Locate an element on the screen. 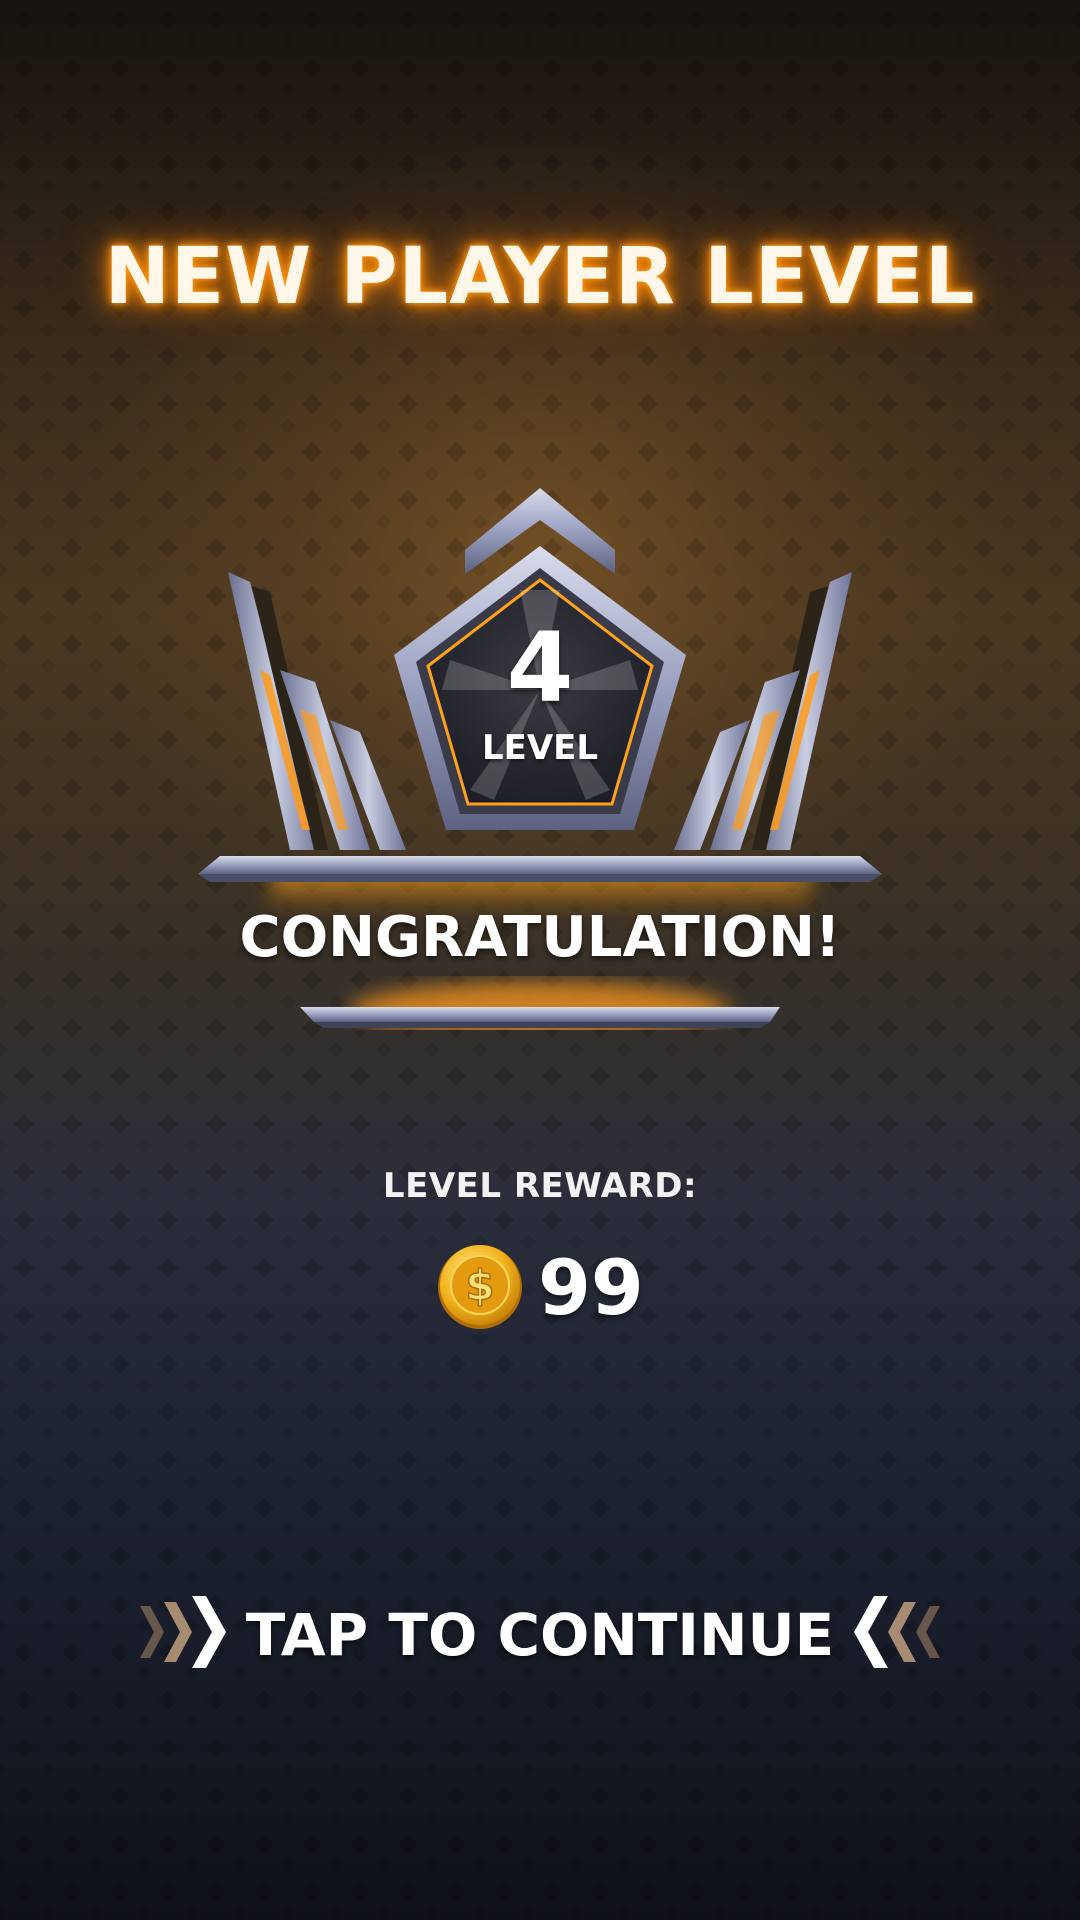 This screenshot has width=1080, height=1920. gold-coin-icon: $ is located at coordinates (480, 1287).